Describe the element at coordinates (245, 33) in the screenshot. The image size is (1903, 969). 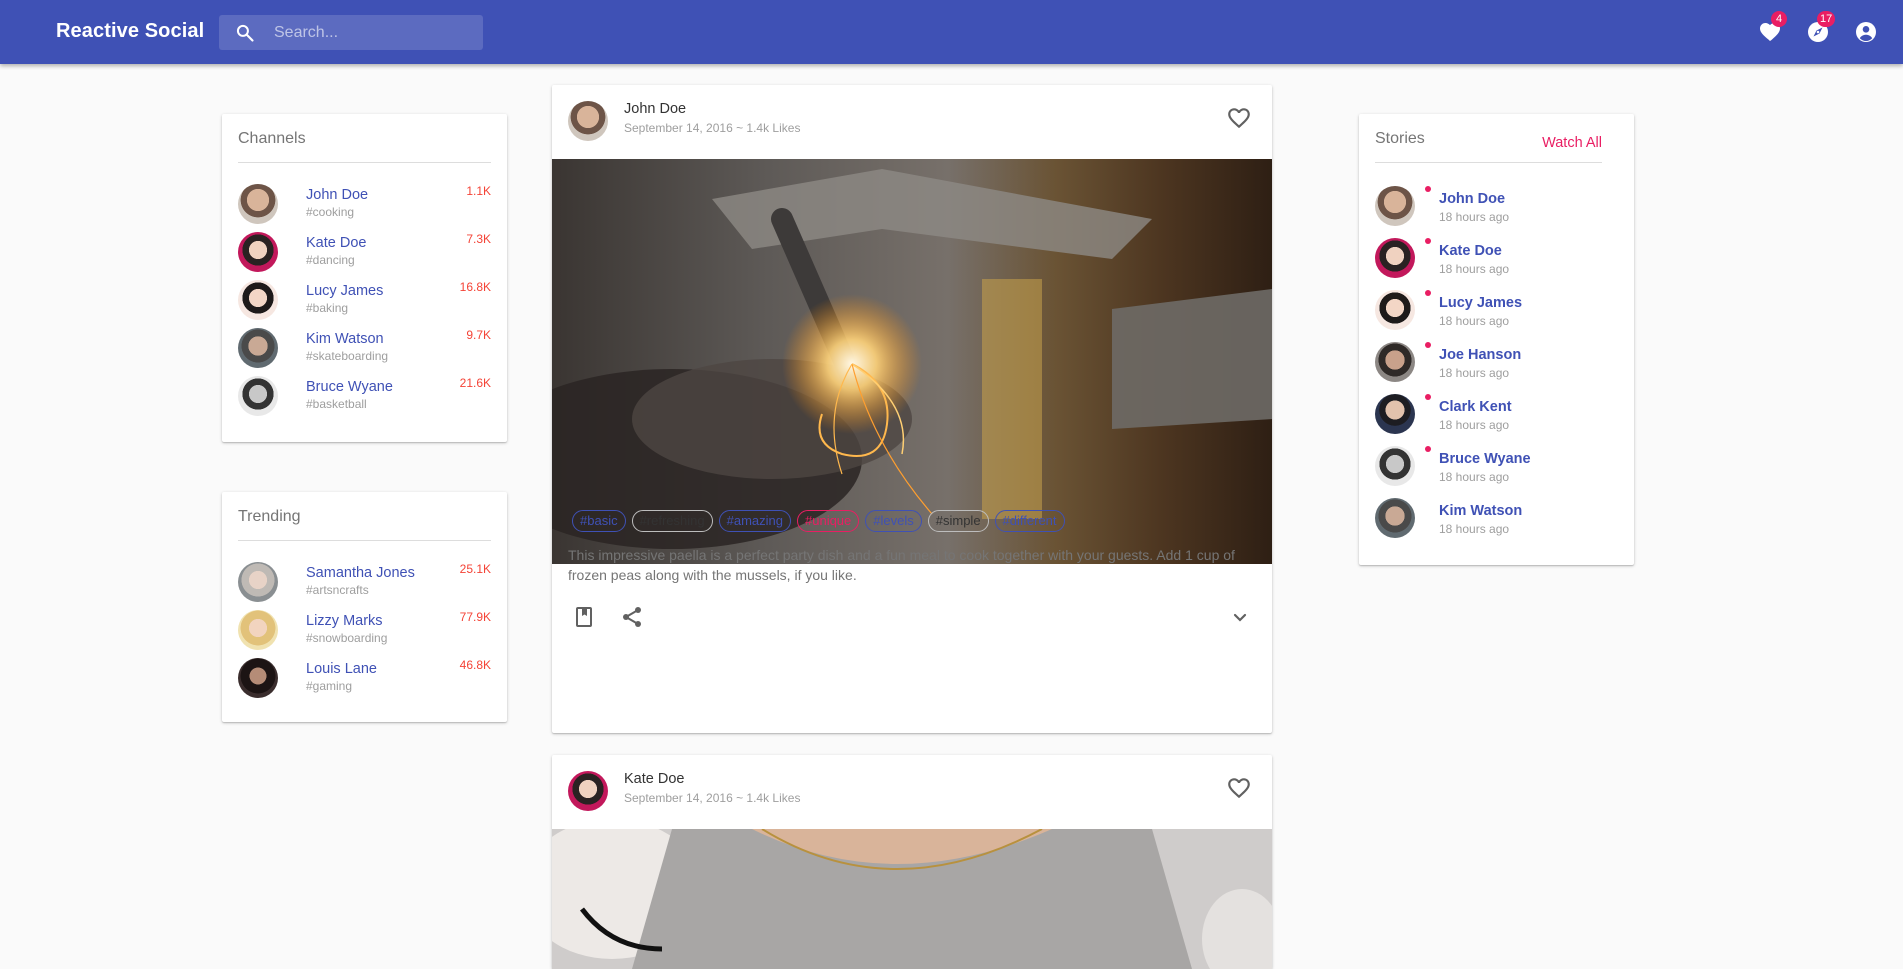
I see `search-icon` at that location.